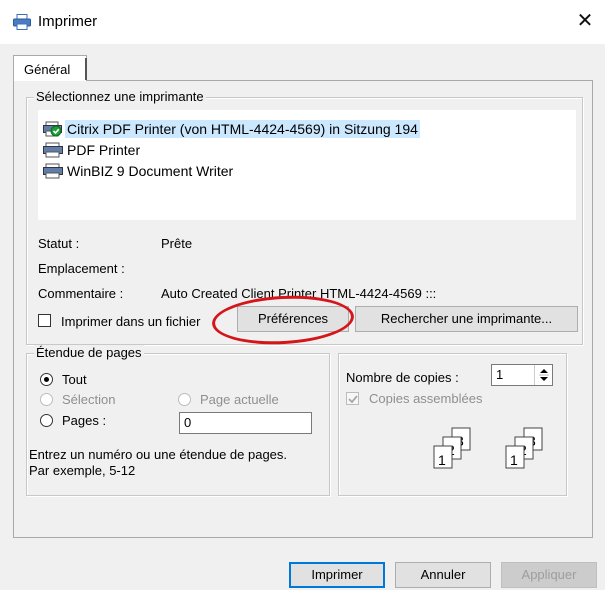 This screenshot has width=605, height=590. I want to click on window-title: Imprimer, so click(68, 21).